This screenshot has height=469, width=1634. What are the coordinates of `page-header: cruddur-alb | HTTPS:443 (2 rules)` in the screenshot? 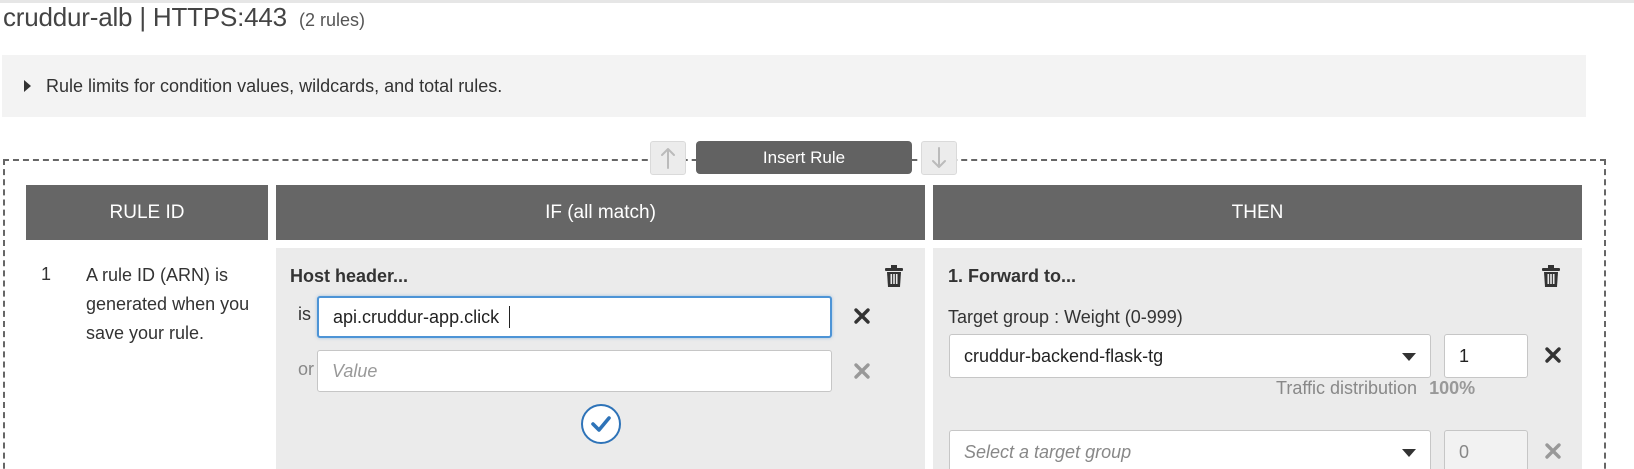 It's located at (184, 19).